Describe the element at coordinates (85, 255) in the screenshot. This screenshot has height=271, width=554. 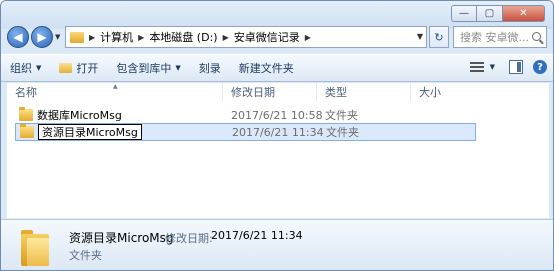
I see `details-item-type: 文件夹` at that location.